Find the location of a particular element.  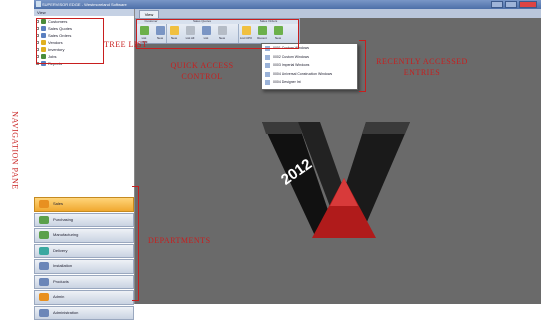

window-controls is located at coordinates (515, 4).